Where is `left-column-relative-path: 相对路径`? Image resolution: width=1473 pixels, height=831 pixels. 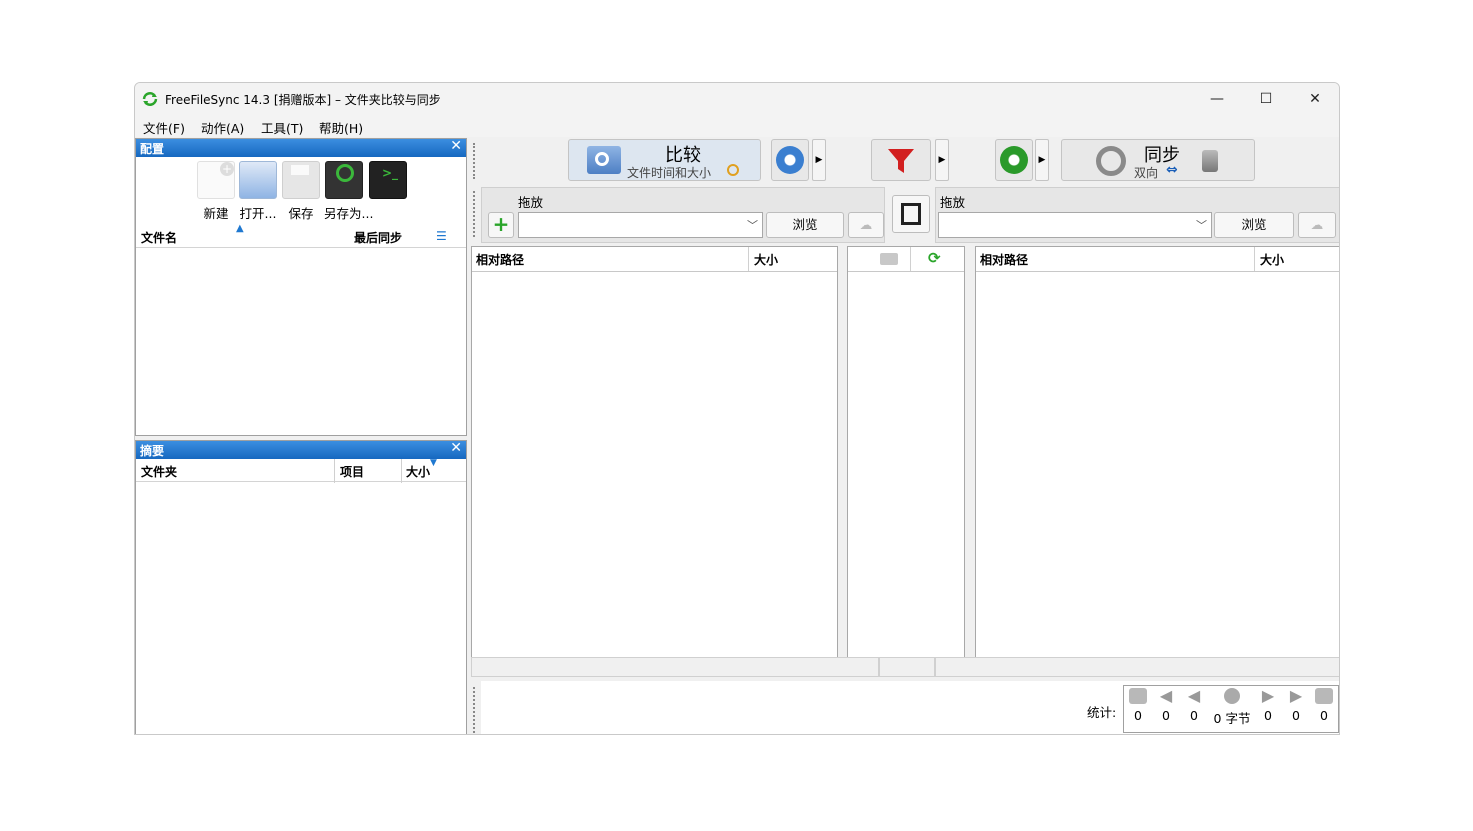
left-column-relative-path: 相对路径 is located at coordinates (500, 259).